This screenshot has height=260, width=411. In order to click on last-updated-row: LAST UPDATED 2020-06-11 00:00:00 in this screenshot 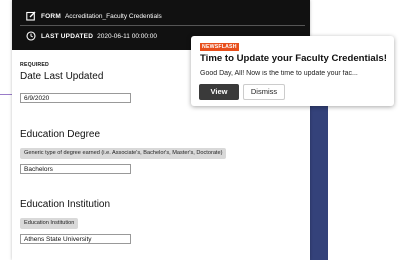, I will do `click(91, 36)`.